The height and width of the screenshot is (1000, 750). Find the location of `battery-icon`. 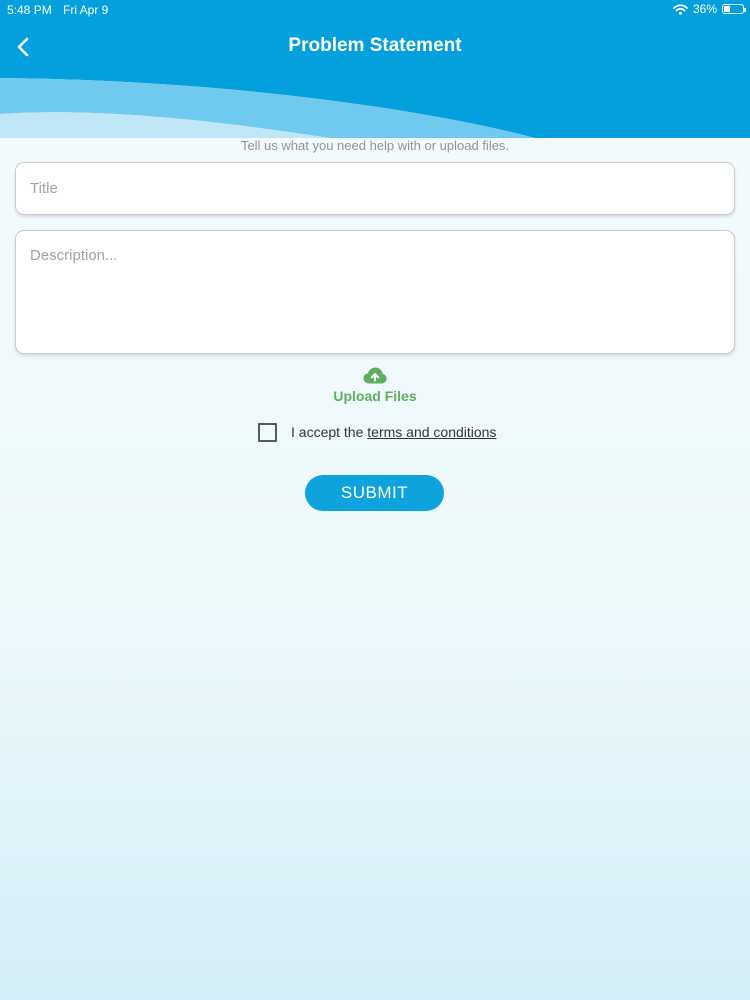

battery-icon is located at coordinates (734, 9).